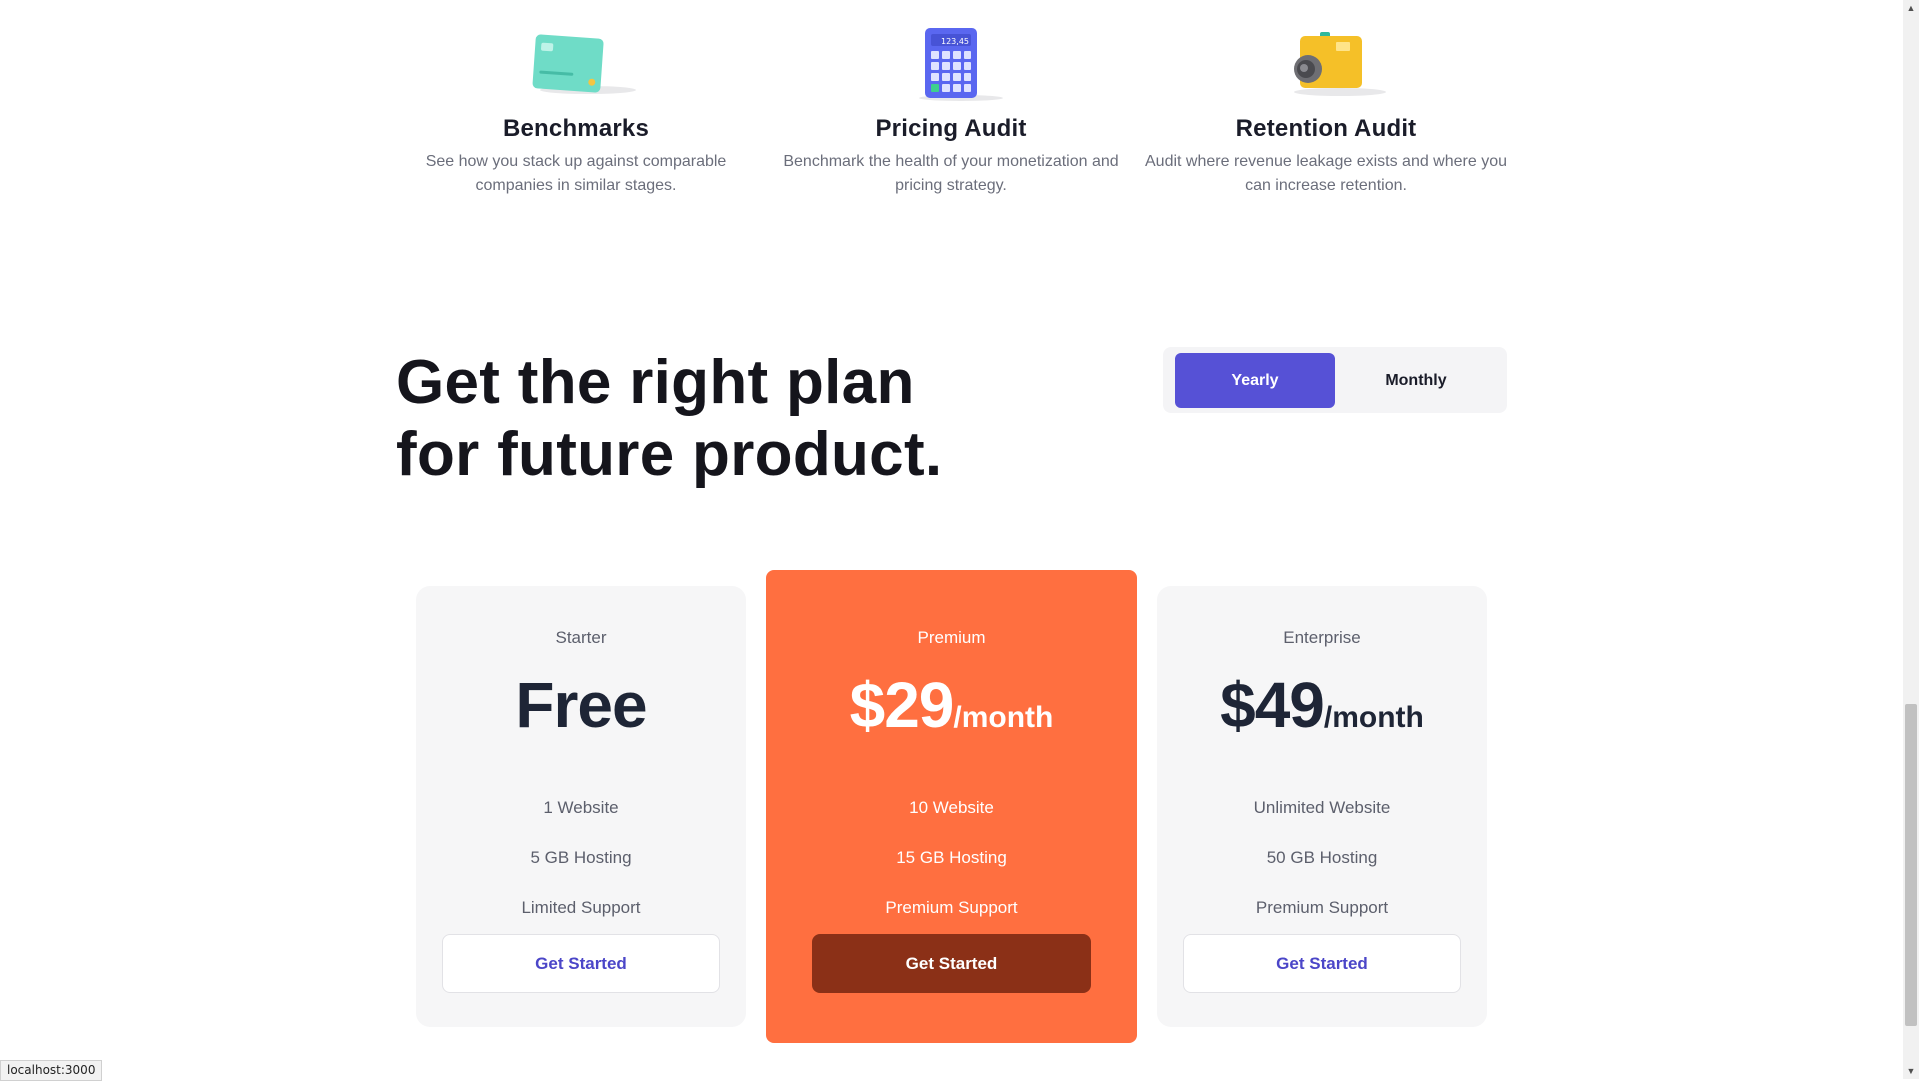 The width and height of the screenshot is (1919, 1081). I want to click on feature-title: Retention Audit, so click(1326, 128).